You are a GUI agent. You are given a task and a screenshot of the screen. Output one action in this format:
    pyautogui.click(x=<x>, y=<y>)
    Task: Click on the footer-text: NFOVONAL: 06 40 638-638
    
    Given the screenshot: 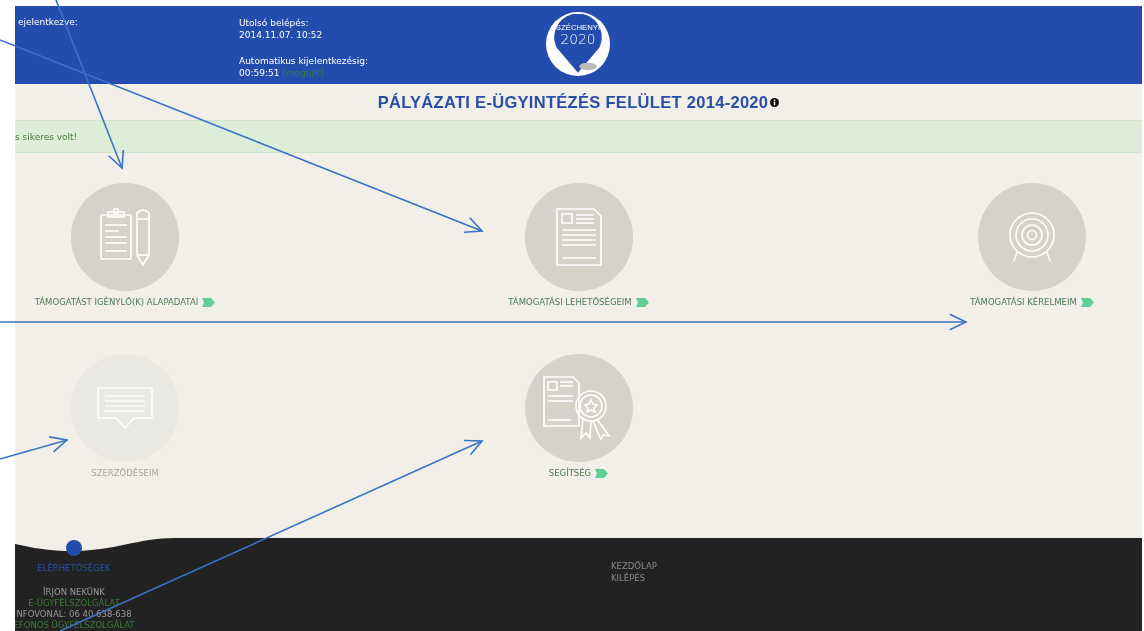 What is the action you would take?
    pyautogui.click(x=74, y=614)
    